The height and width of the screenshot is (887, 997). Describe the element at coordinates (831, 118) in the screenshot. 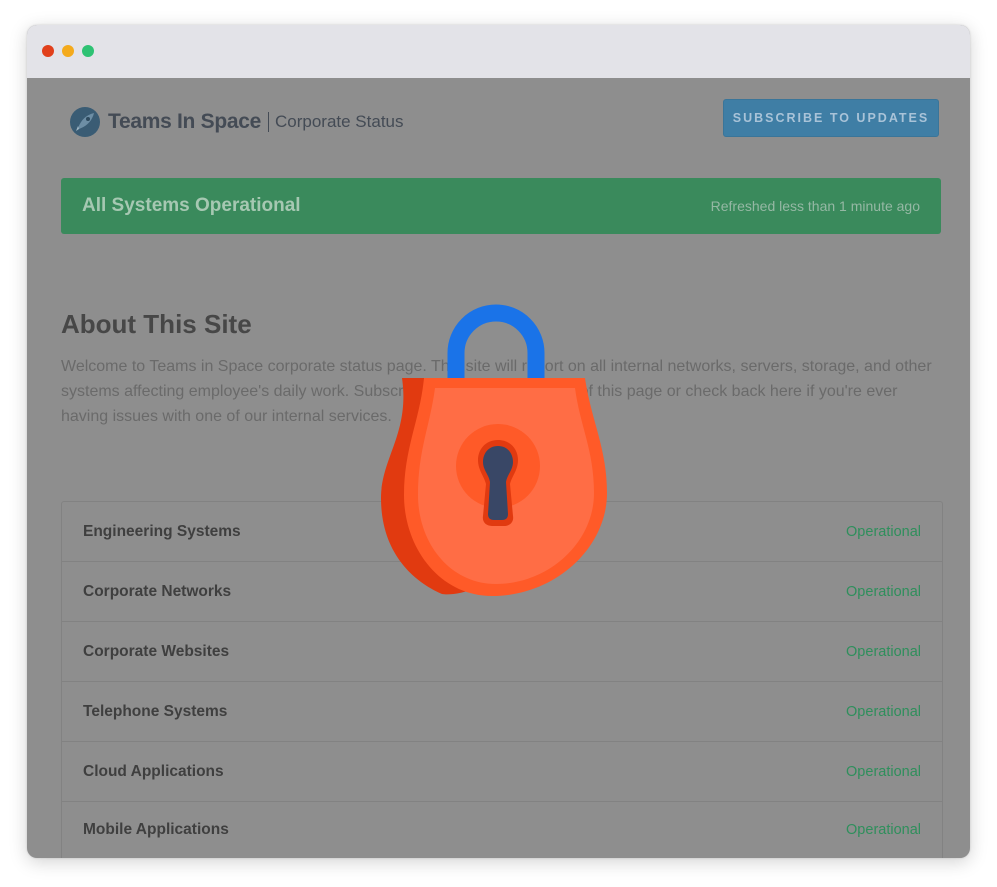

I see `subscribe-button: SUBSCRIBE TO UPDATES` at that location.